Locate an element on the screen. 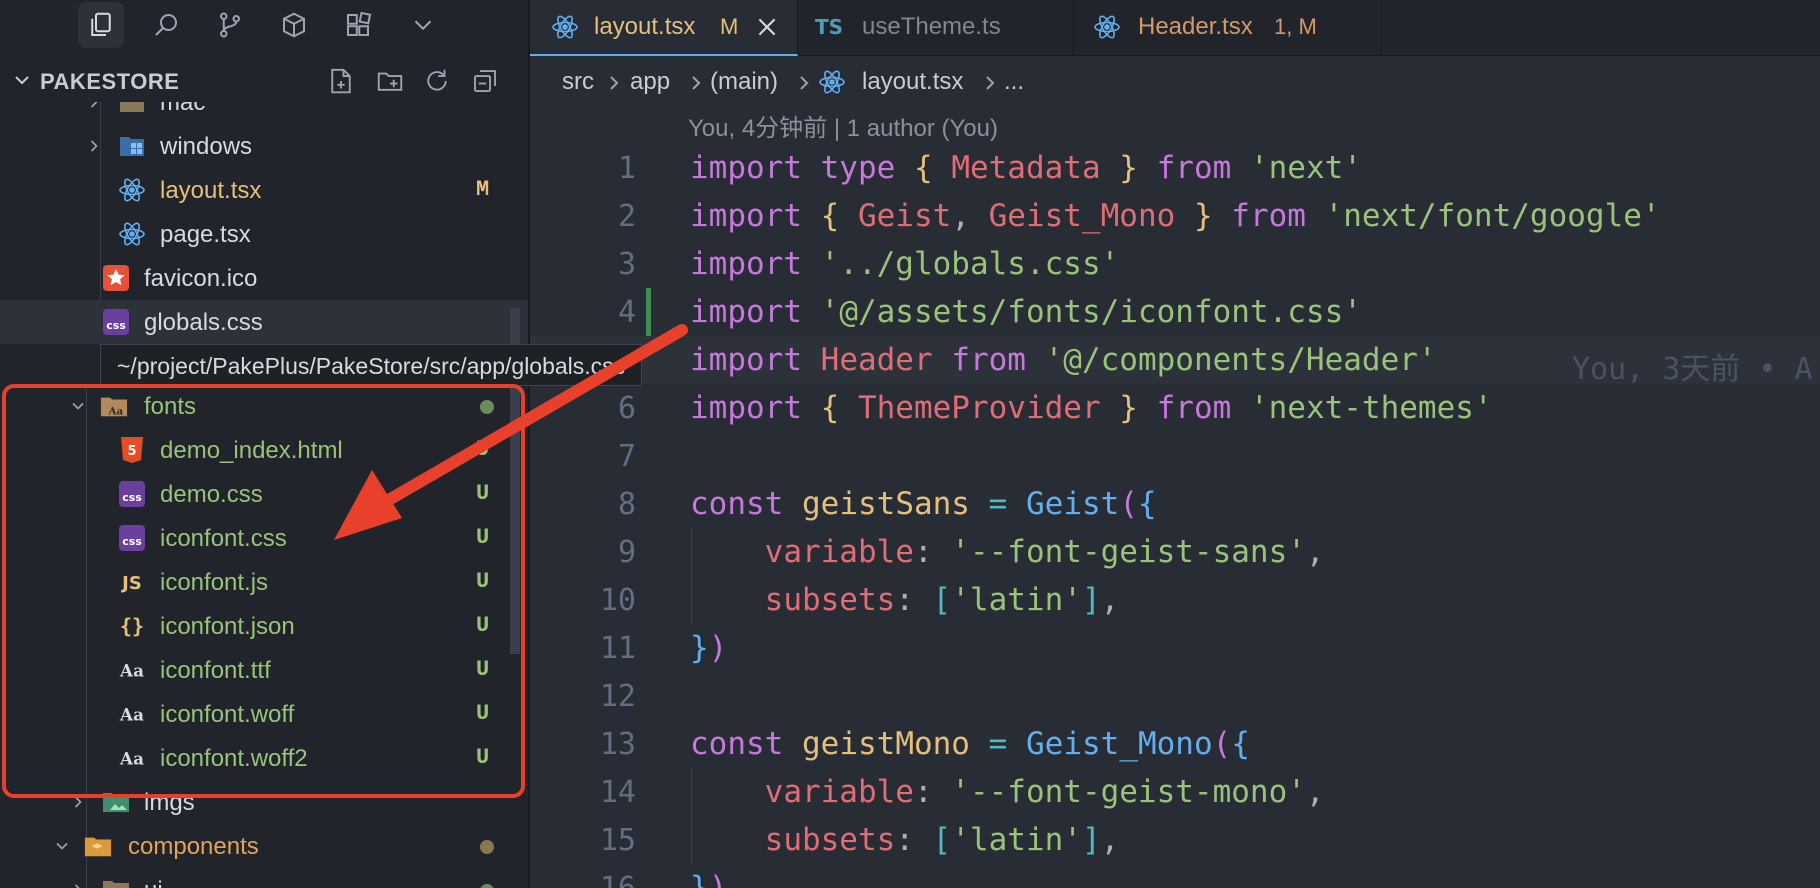 The width and height of the screenshot is (1820, 888). tree-item-globals-css: css globals.css is located at coordinates (265, 322).